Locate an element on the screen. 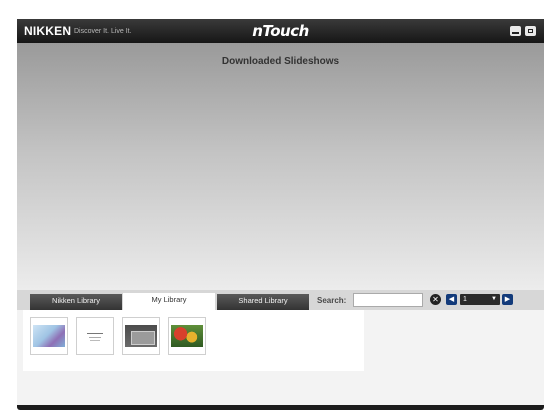 The width and height of the screenshot is (550, 413). minimize-icon is located at coordinates (515, 31).